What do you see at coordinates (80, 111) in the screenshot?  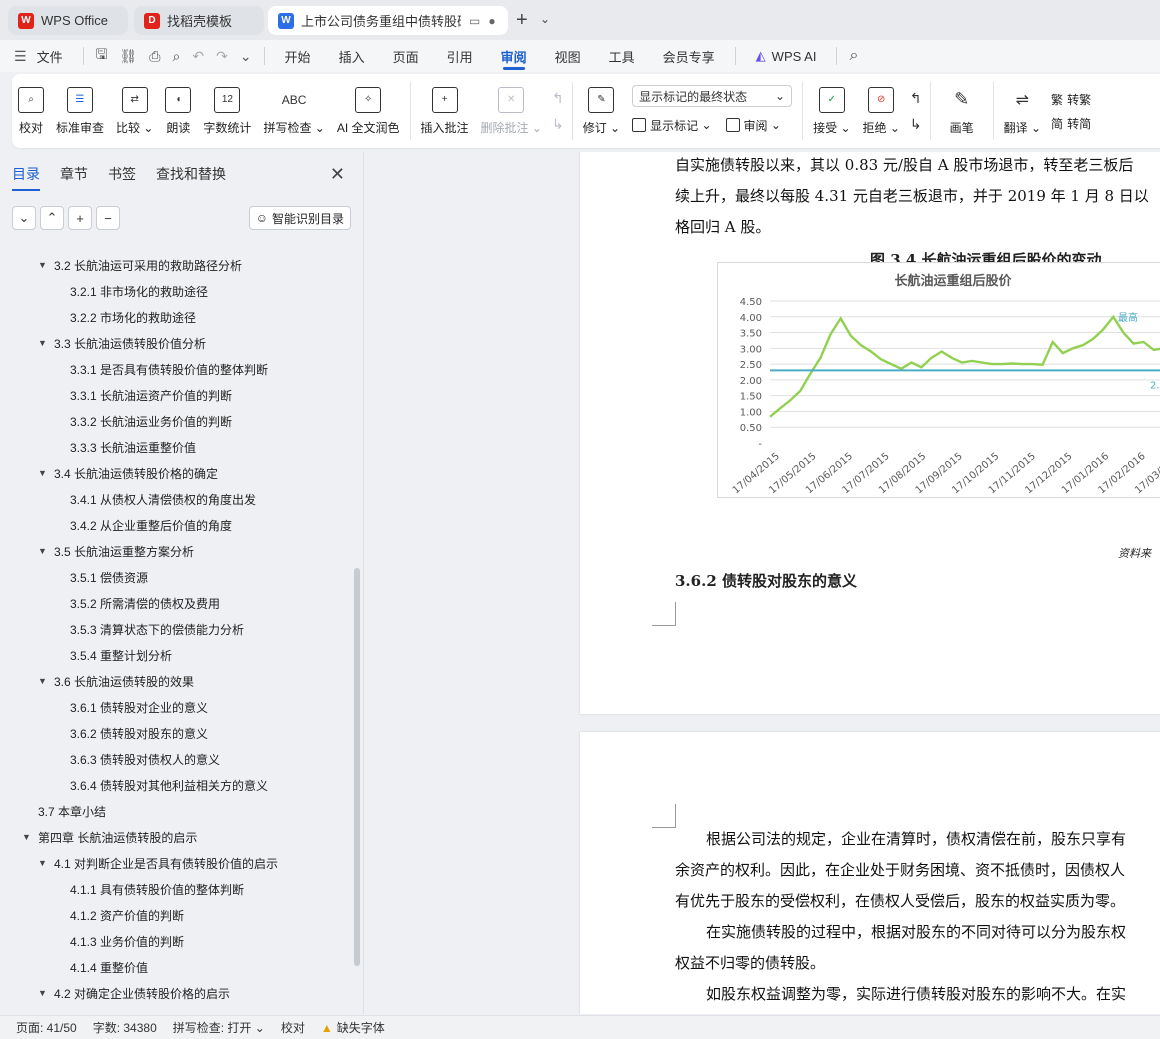 I see `standard-review-button: ☰ 标准审查` at bounding box center [80, 111].